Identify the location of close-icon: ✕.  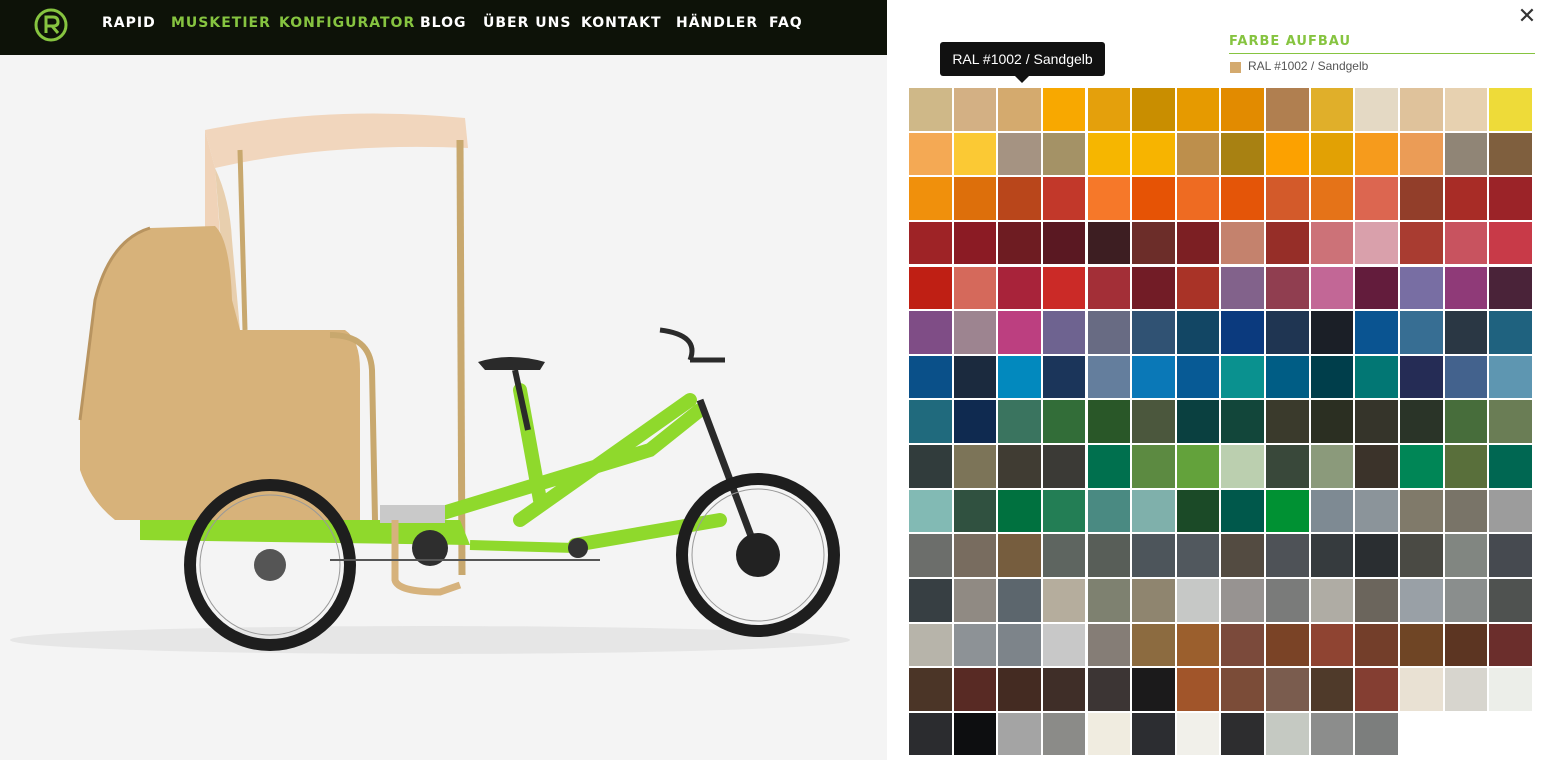
(1527, 17).